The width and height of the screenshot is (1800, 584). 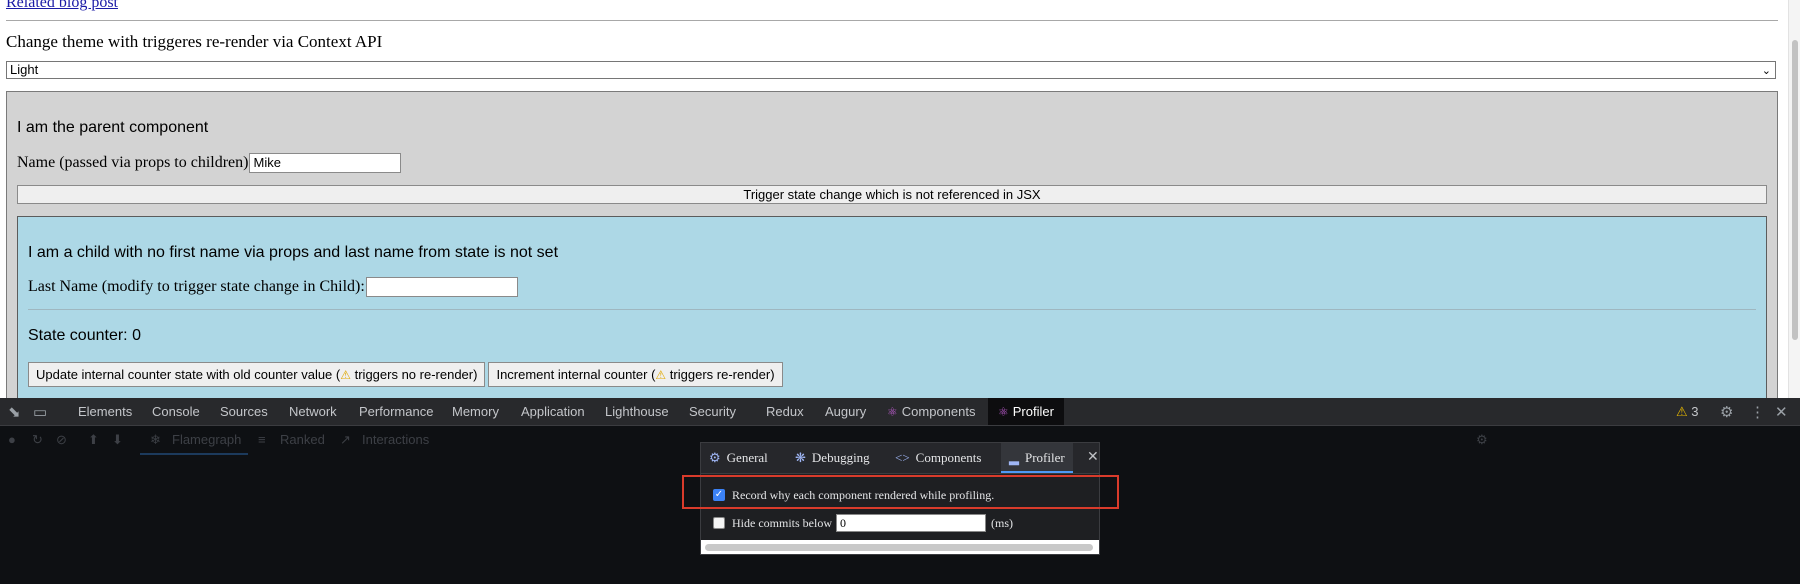 What do you see at coordinates (244, 411) in the screenshot?
I see `tab-sources: Sources` at bounding box center [244, 411].